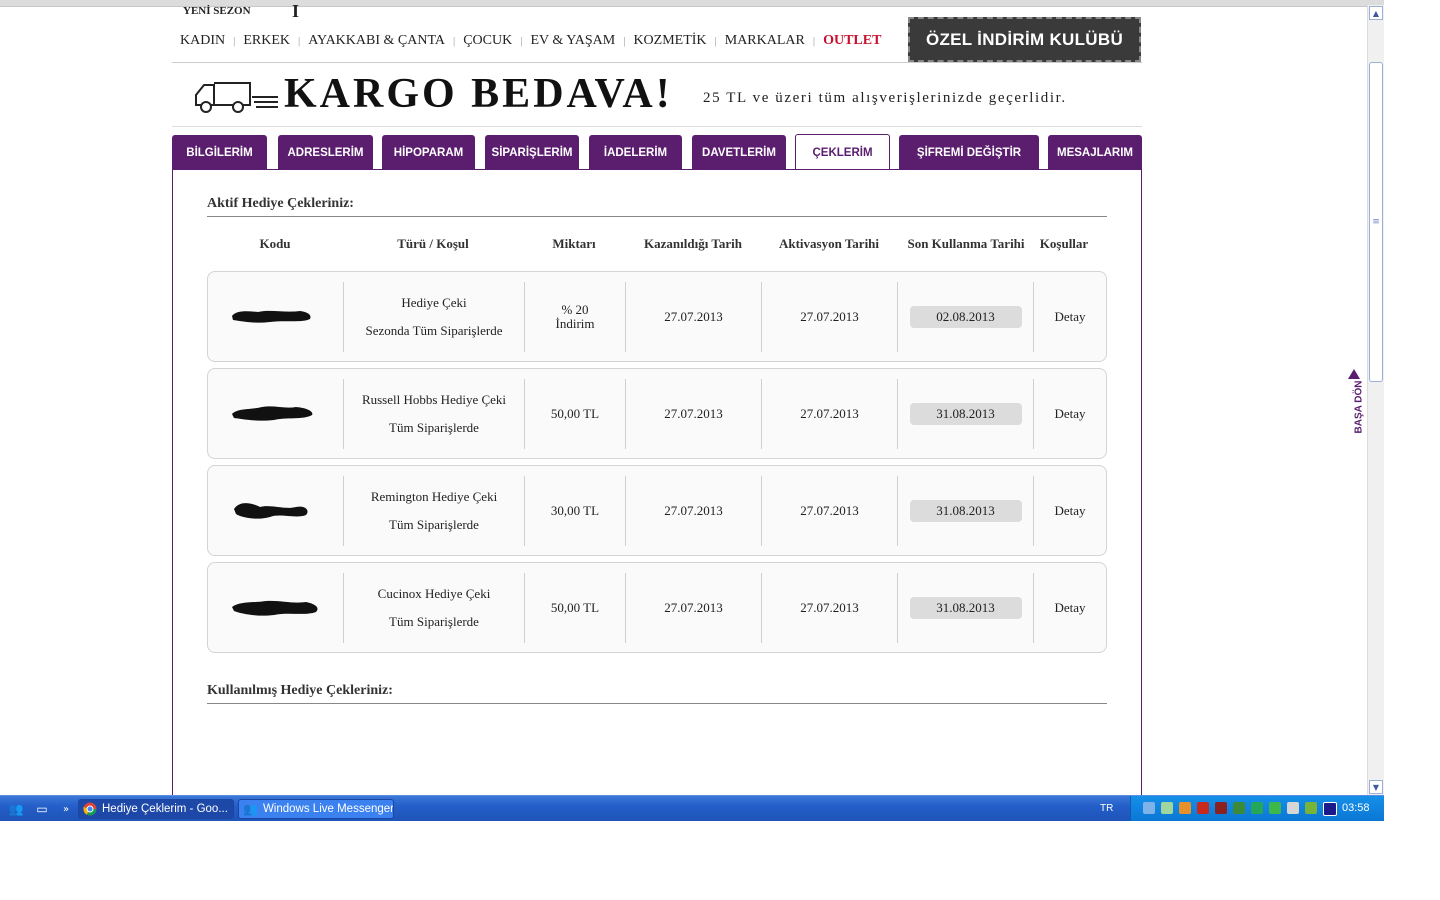  I want to click on taskbar-window-messenger: 👥 Windows Live Messenger, so click(316, 809).